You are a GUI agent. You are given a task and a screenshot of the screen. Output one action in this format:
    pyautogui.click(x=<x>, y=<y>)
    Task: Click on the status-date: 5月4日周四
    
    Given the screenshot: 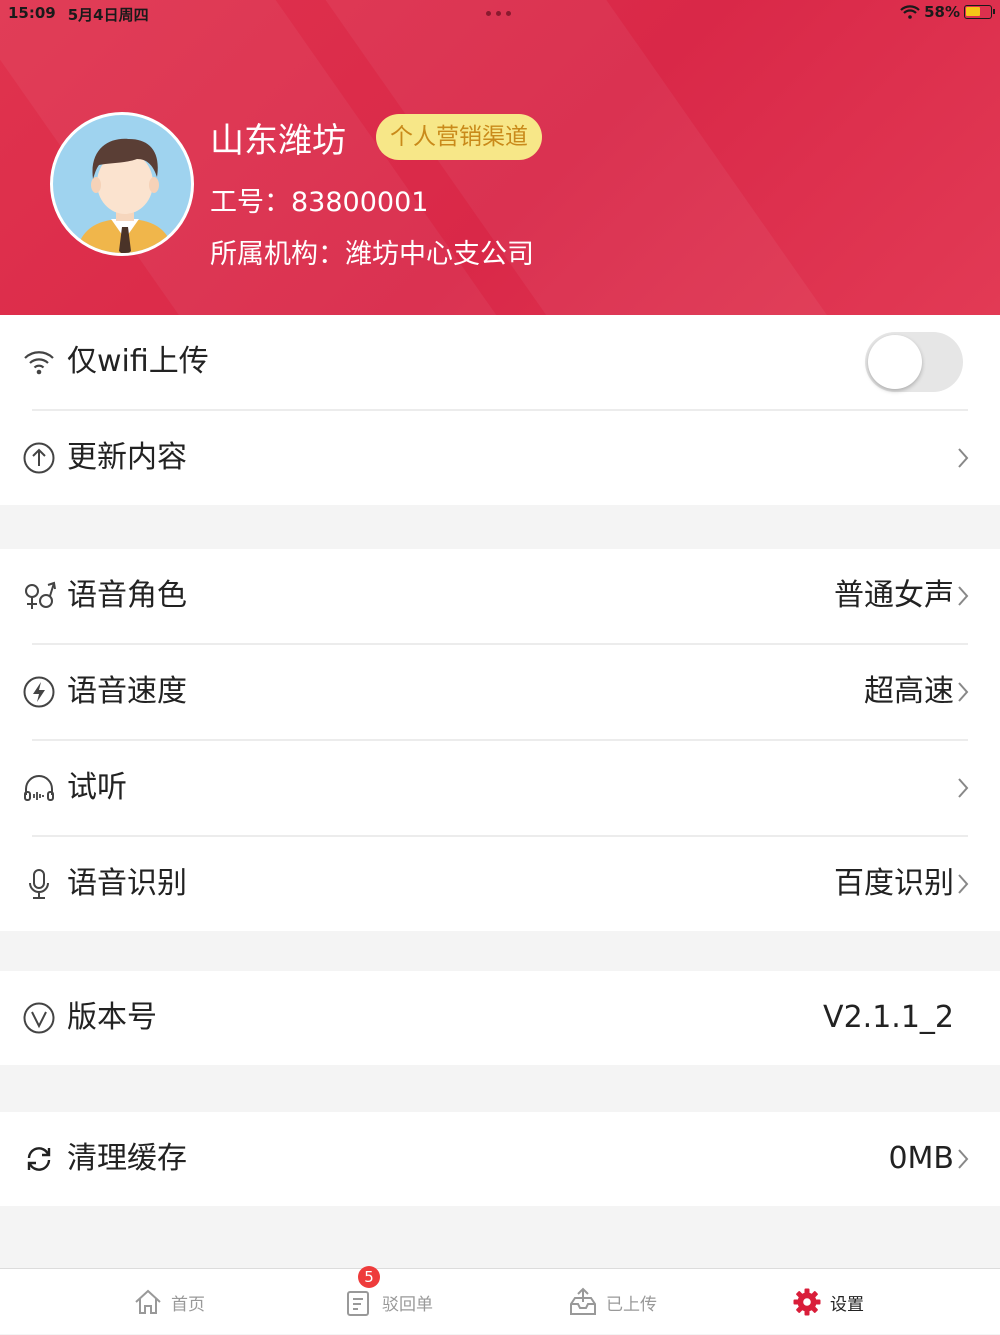 What is the action you would take?
    pyautogui.click(x=108, y=15)
    